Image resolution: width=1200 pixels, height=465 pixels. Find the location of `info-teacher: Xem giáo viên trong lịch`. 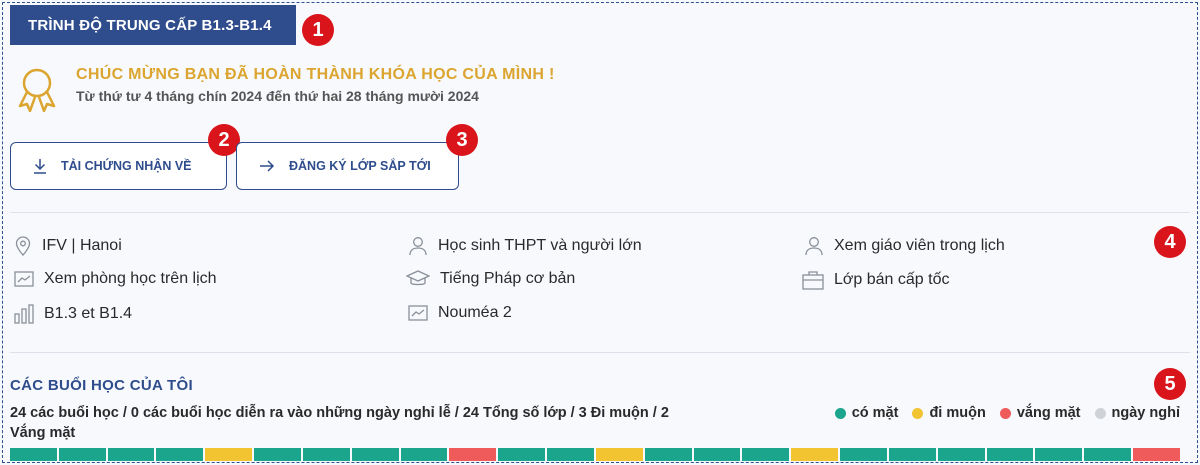

info-teacher: Xem giáo viên trong lịch is located at coordinates (904, 246).